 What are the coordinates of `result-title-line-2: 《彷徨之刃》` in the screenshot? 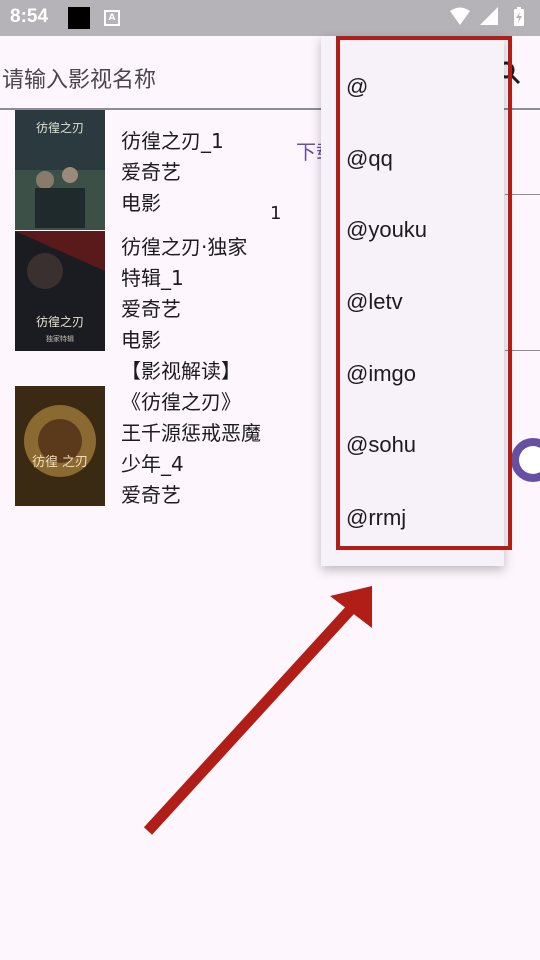 It's located at (181, 402).